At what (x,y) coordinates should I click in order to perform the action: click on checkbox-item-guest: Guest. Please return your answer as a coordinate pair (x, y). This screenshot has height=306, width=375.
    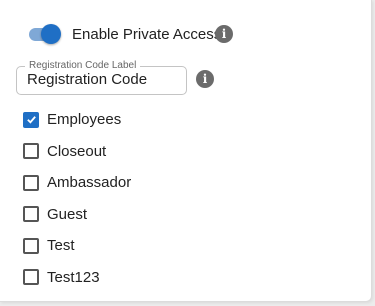
    Looking at the image, I should click on (77, 215).